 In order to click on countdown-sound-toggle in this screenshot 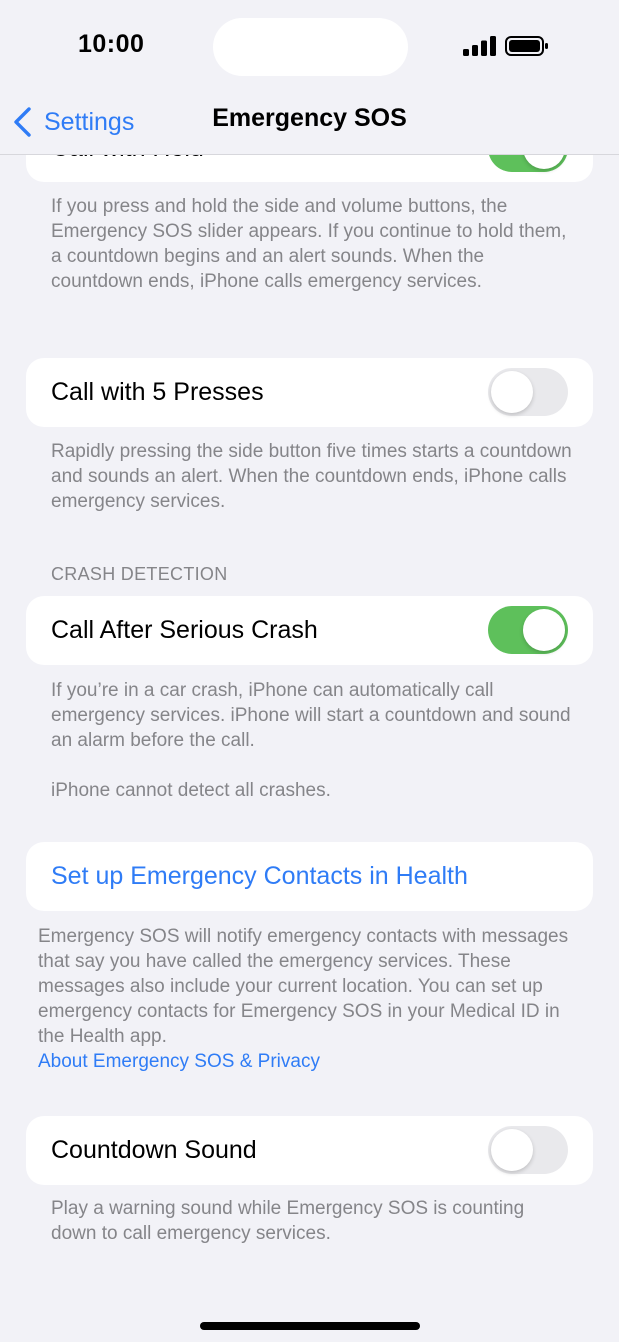, I will do `click(528, 1150)`.